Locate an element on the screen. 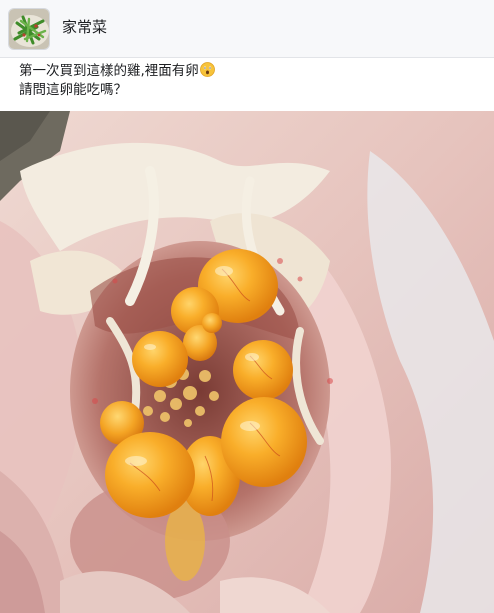  post-header: 家常菜 is located at coordinates (247, 29).